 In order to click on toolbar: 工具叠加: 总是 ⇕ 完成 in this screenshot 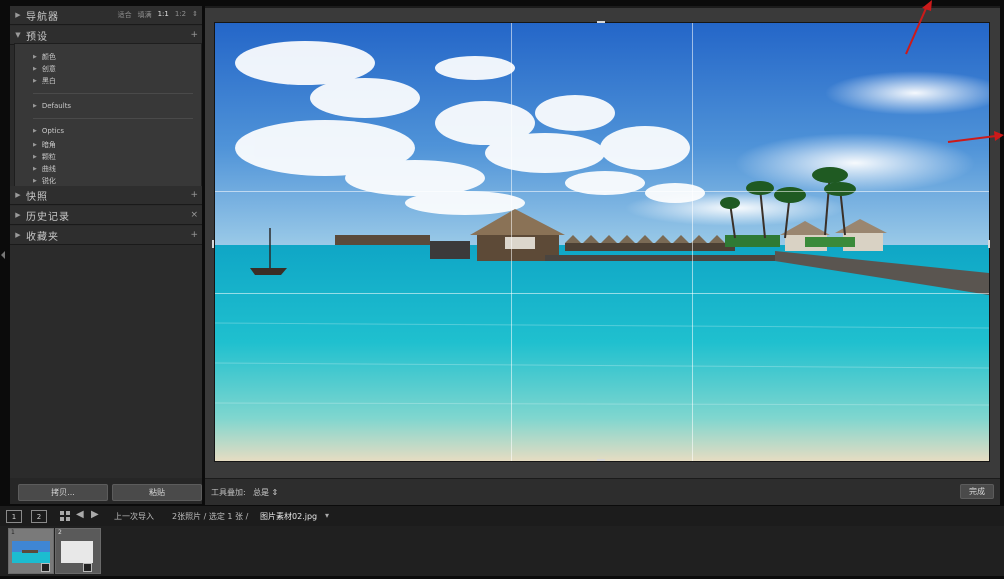, I will do `click(602, 491)`.